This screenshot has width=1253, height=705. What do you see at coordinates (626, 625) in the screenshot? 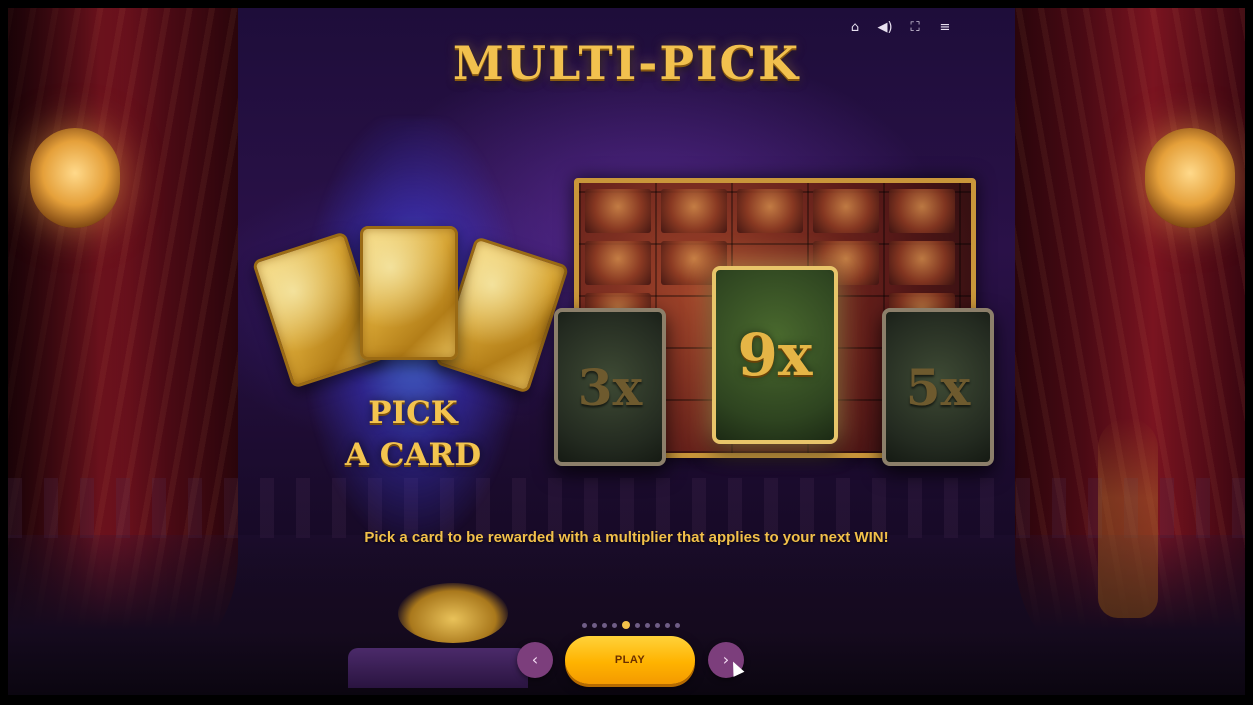
I see `page-dot-active` at bounding box center [626, 625].